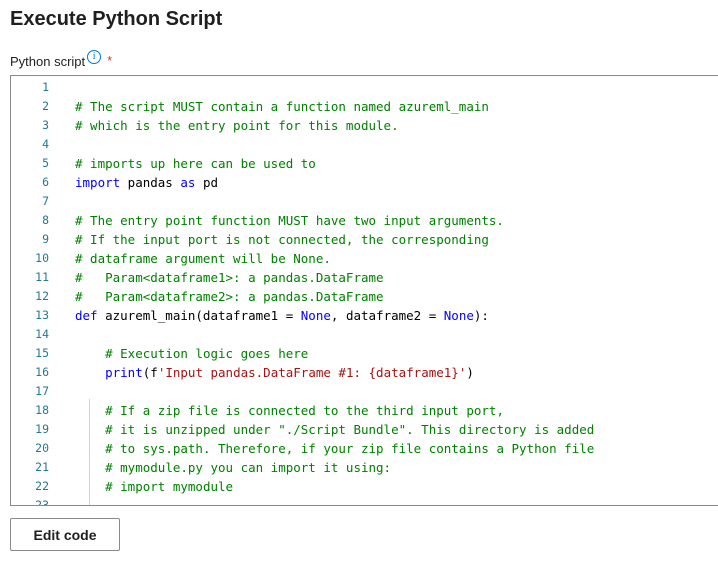 This screenshot has height=561, width=718. Describe the element at coordinates (48, 61) in the screenshot. I see `python-script-label: Python script` at that location.